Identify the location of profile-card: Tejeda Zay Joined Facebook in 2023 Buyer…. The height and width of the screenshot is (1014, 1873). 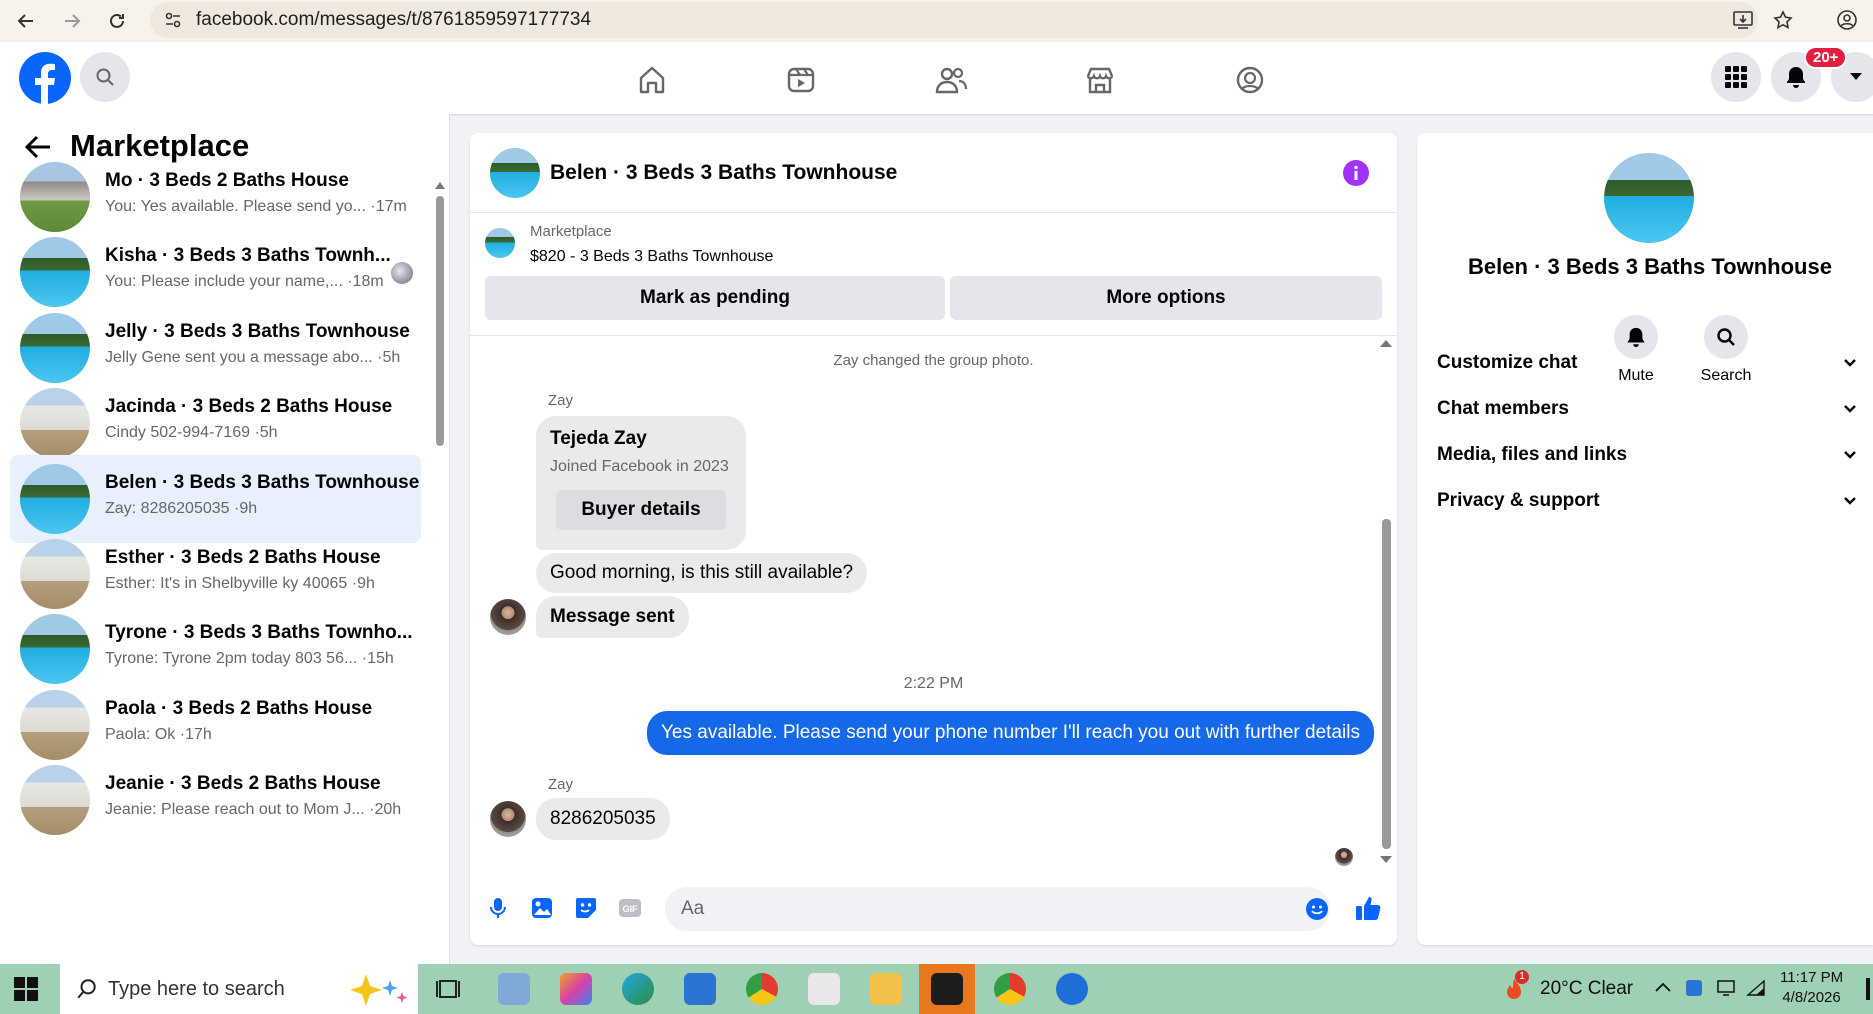
(641, 483).